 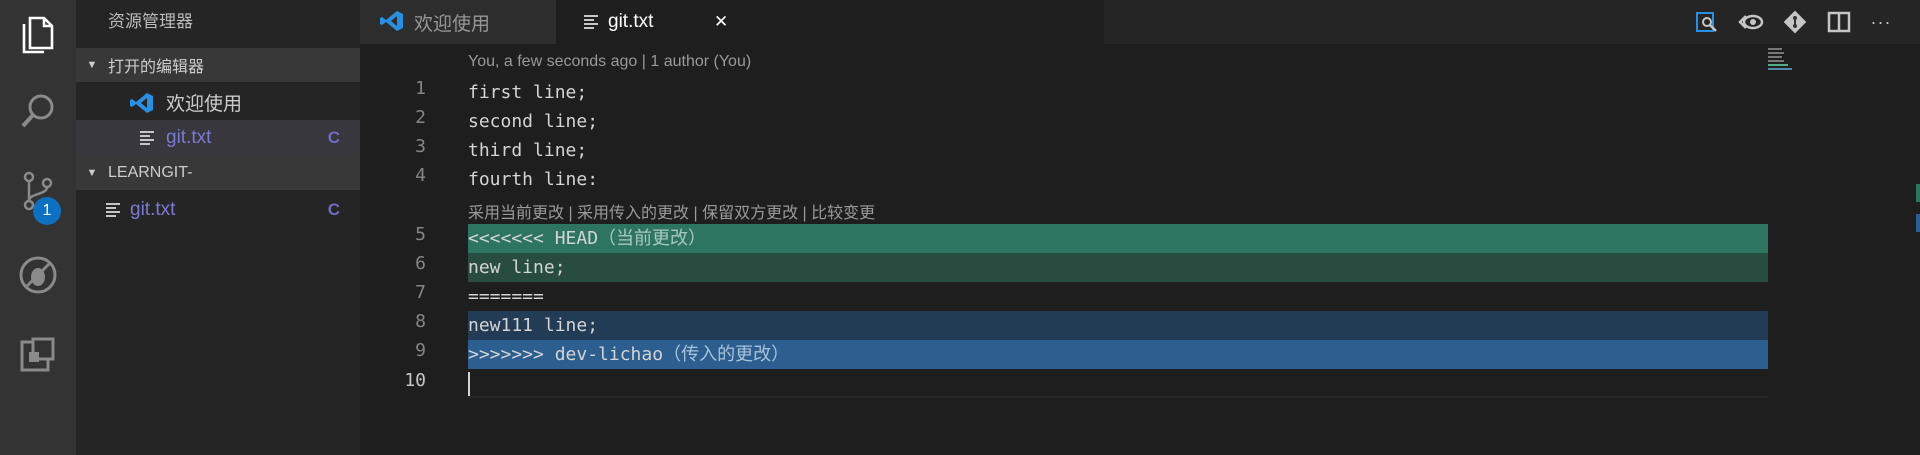 What do you see at coordinates (38, 111) in the screenshot?
I see `search-icon` at bounding box center [38, 111].